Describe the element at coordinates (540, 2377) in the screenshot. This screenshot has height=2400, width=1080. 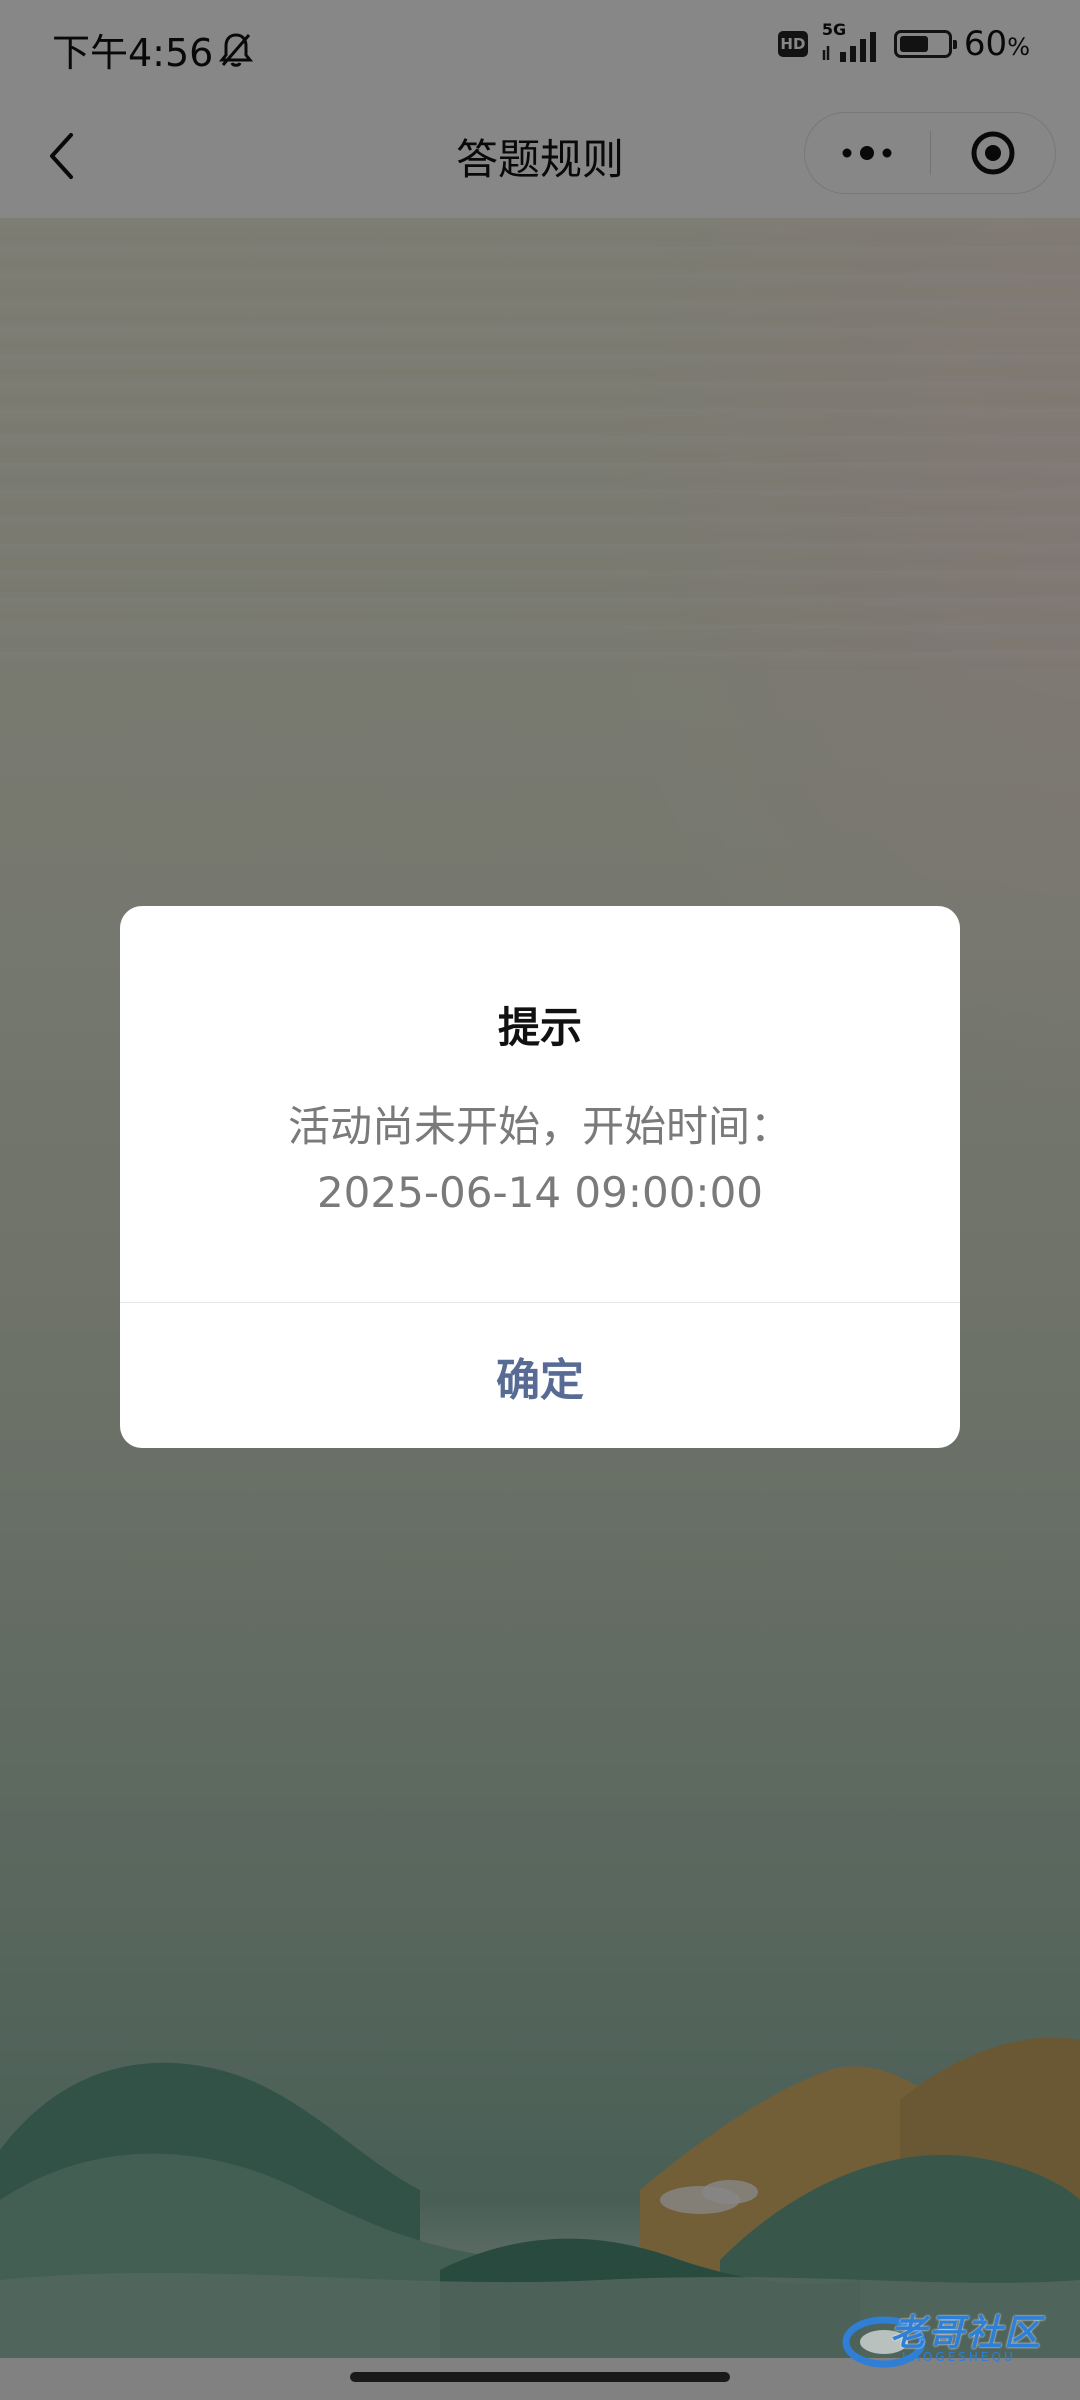
I see `home-indicator` at that location.